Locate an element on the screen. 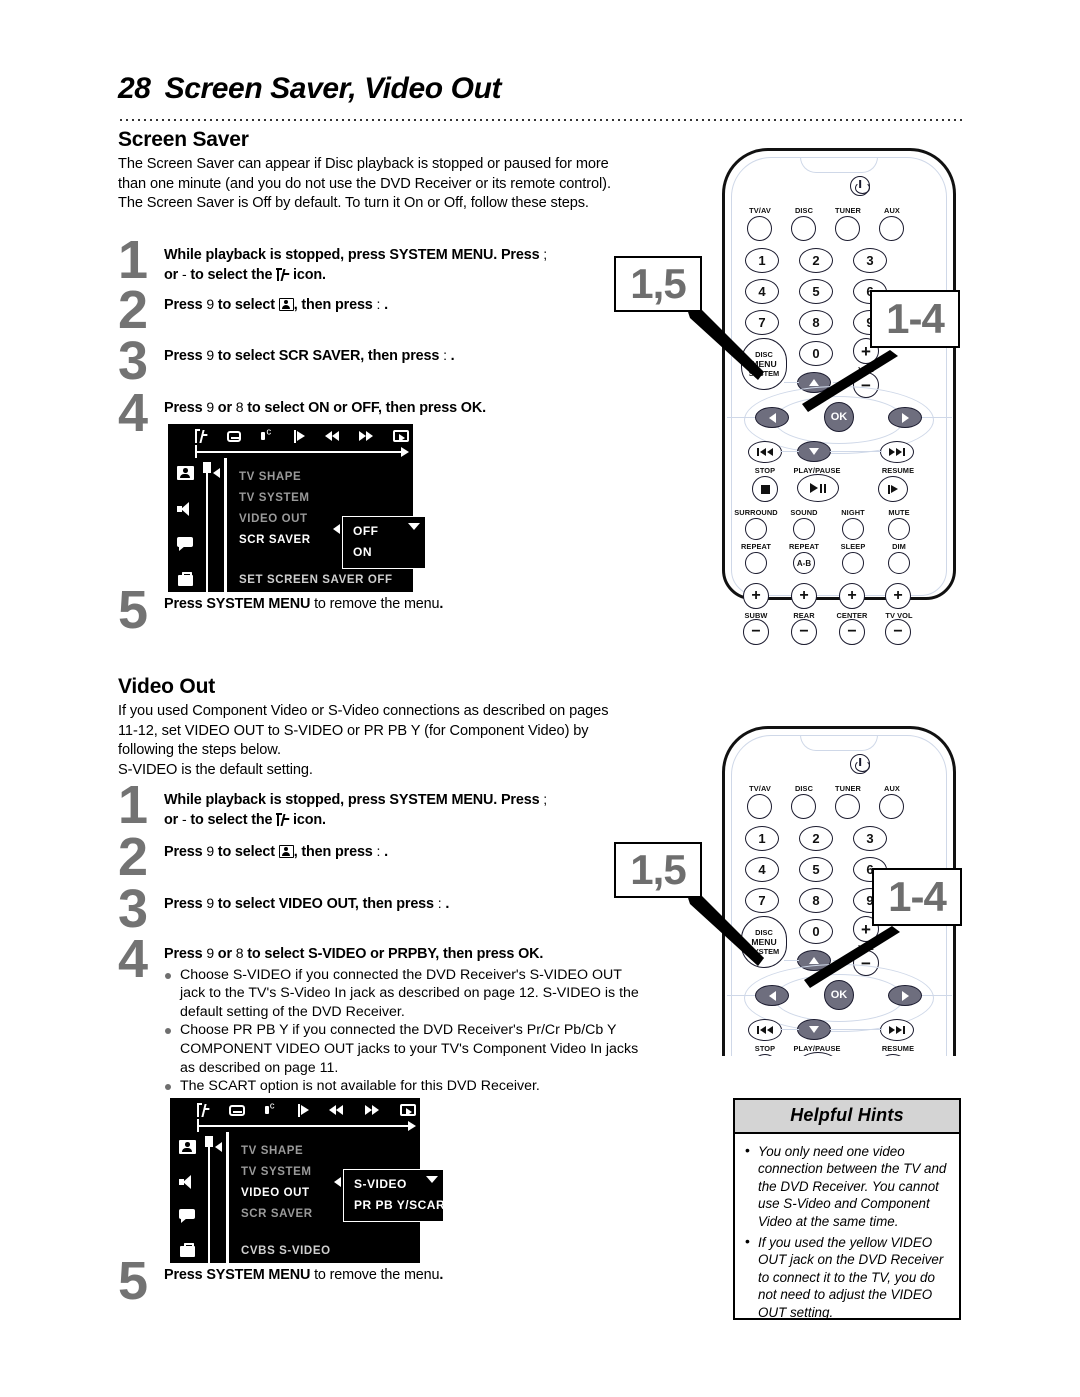  stop-label: STOP is located at coordinates (765, 1048).